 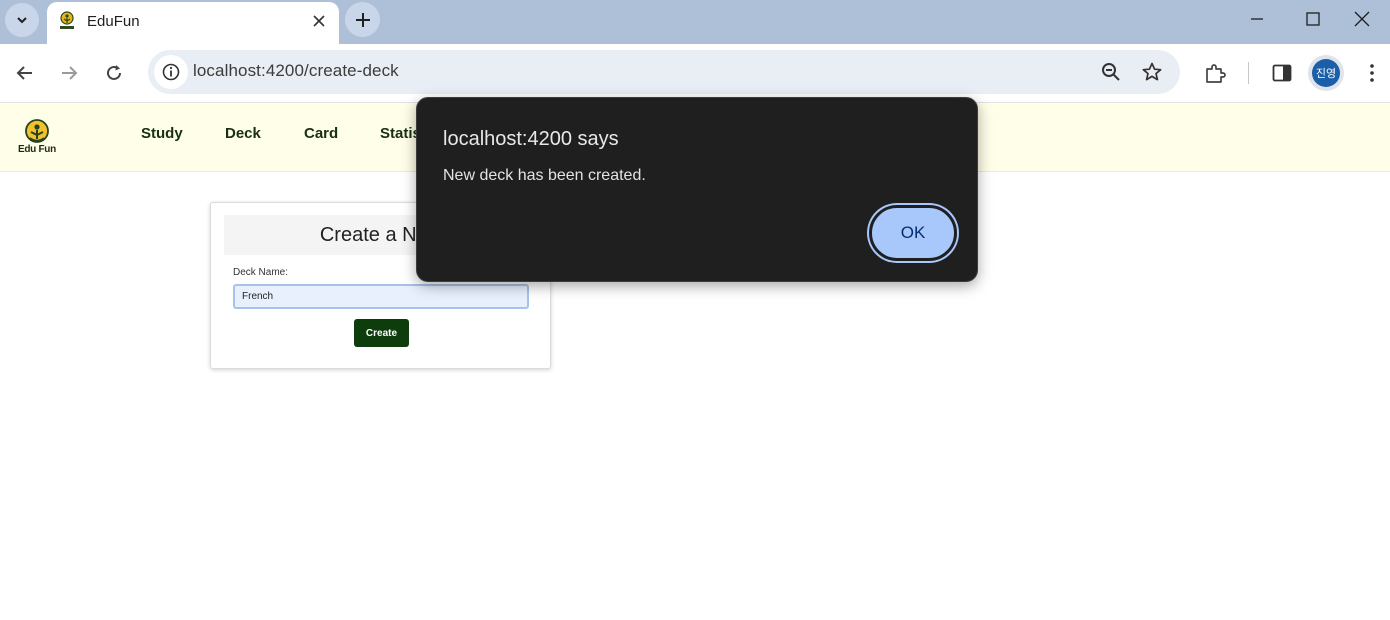 I want to click on bookmark-button, so click(x=1152, y=72).